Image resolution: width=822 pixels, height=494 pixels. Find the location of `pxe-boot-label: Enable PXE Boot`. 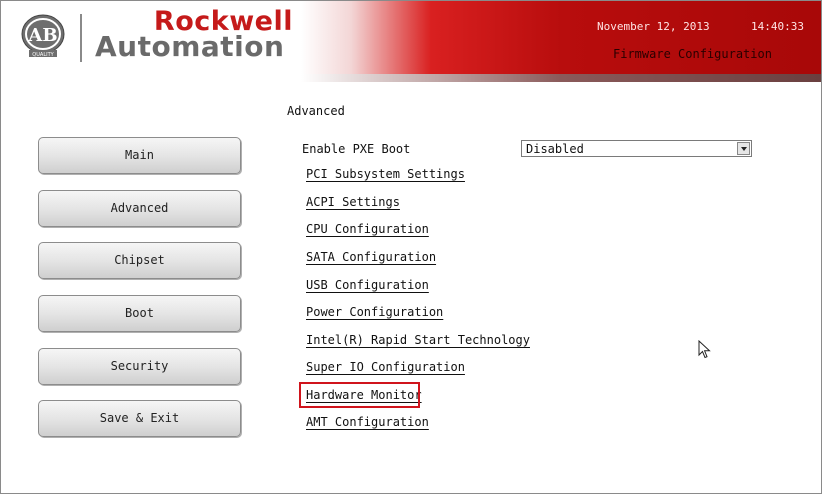

pxe-boot-label: Enable PXE Boot is located at coordinates (356, 149).